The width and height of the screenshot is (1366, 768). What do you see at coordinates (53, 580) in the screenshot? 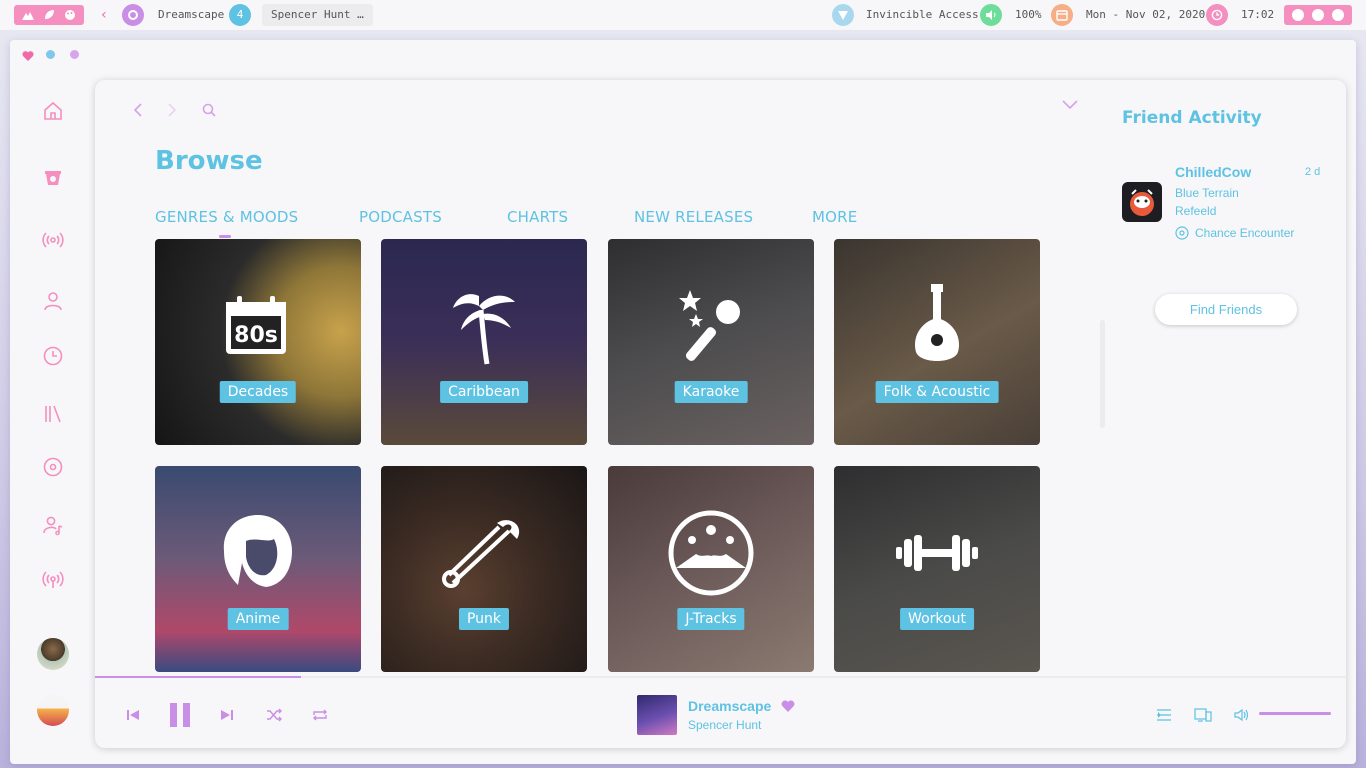
I see `podcast-icon` at bounding box center [53, 580].